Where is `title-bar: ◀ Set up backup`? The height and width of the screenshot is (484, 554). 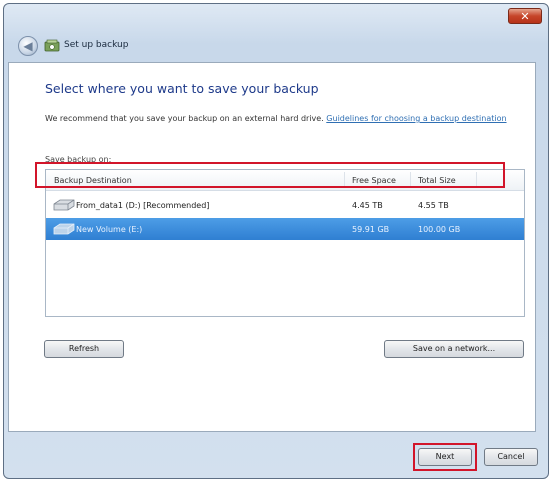
title-bar: ◀ Set up backup is located at coordinates (277, 47).